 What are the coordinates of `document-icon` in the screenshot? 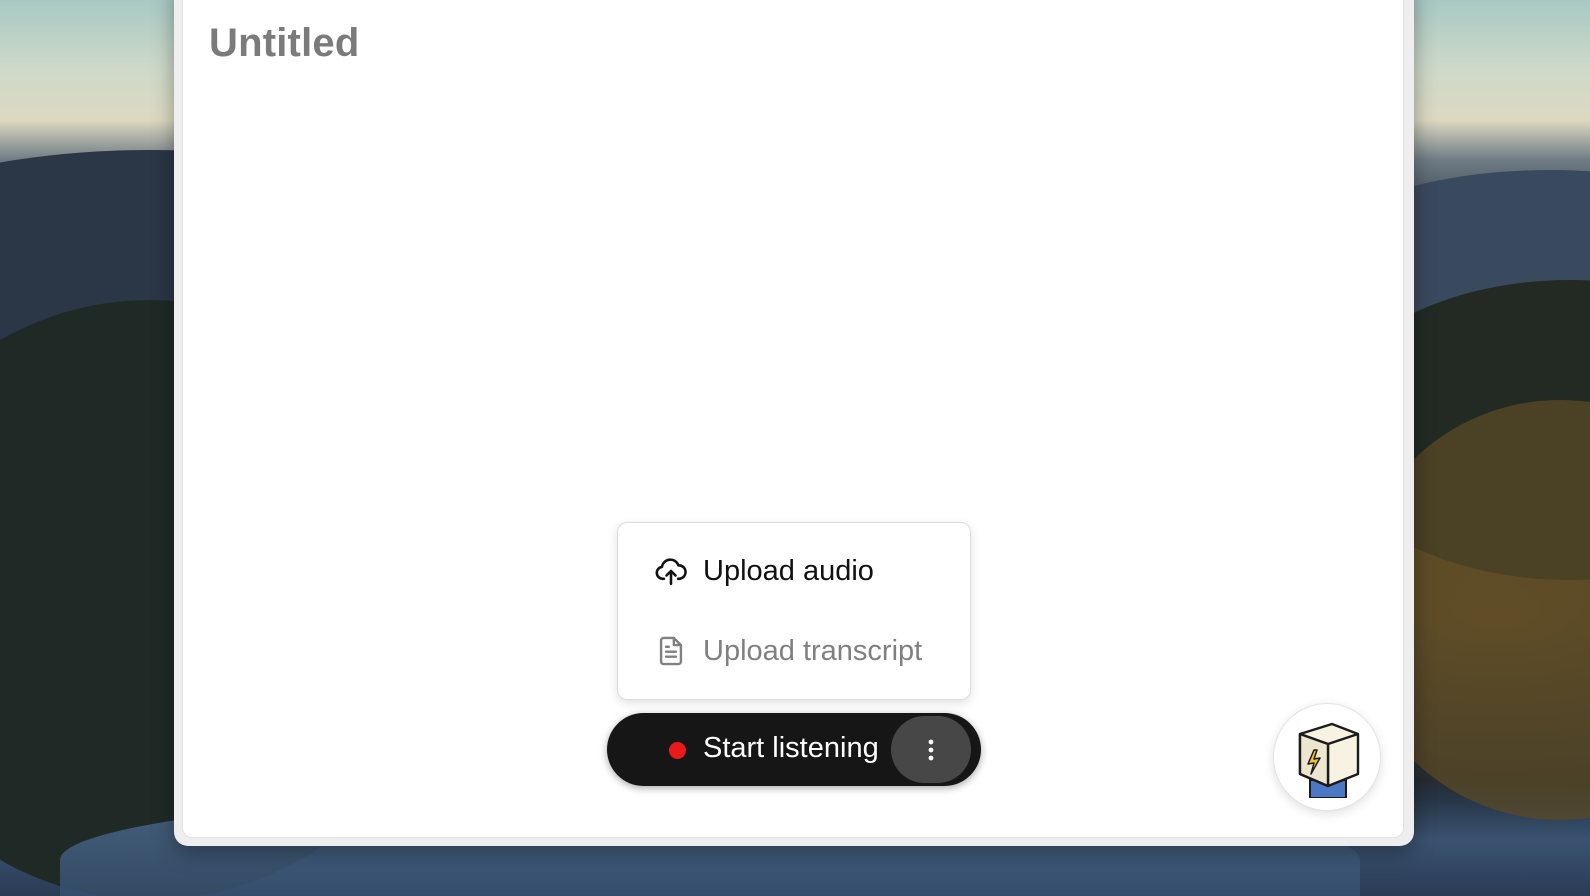 It's located at (671, 651).